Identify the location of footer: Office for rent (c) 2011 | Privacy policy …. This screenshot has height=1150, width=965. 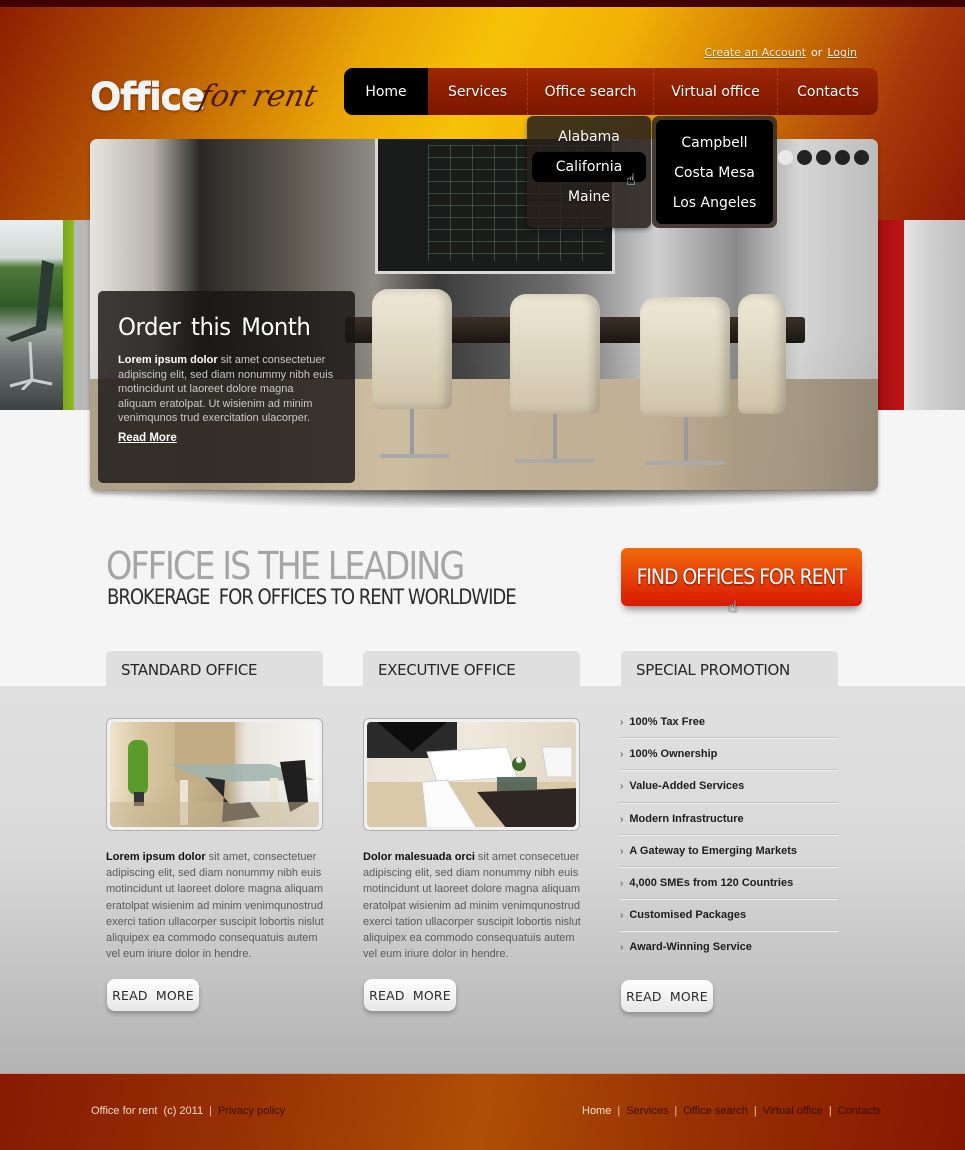
(482, 1111).